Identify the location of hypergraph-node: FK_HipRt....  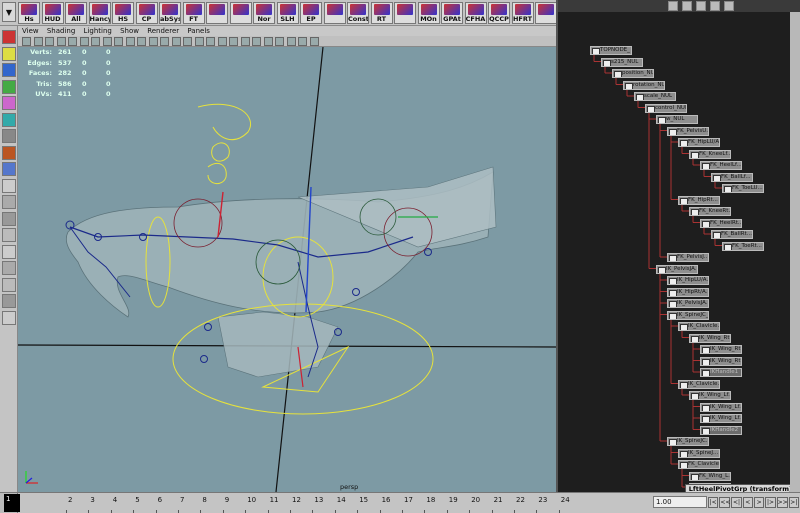
(699, 200).